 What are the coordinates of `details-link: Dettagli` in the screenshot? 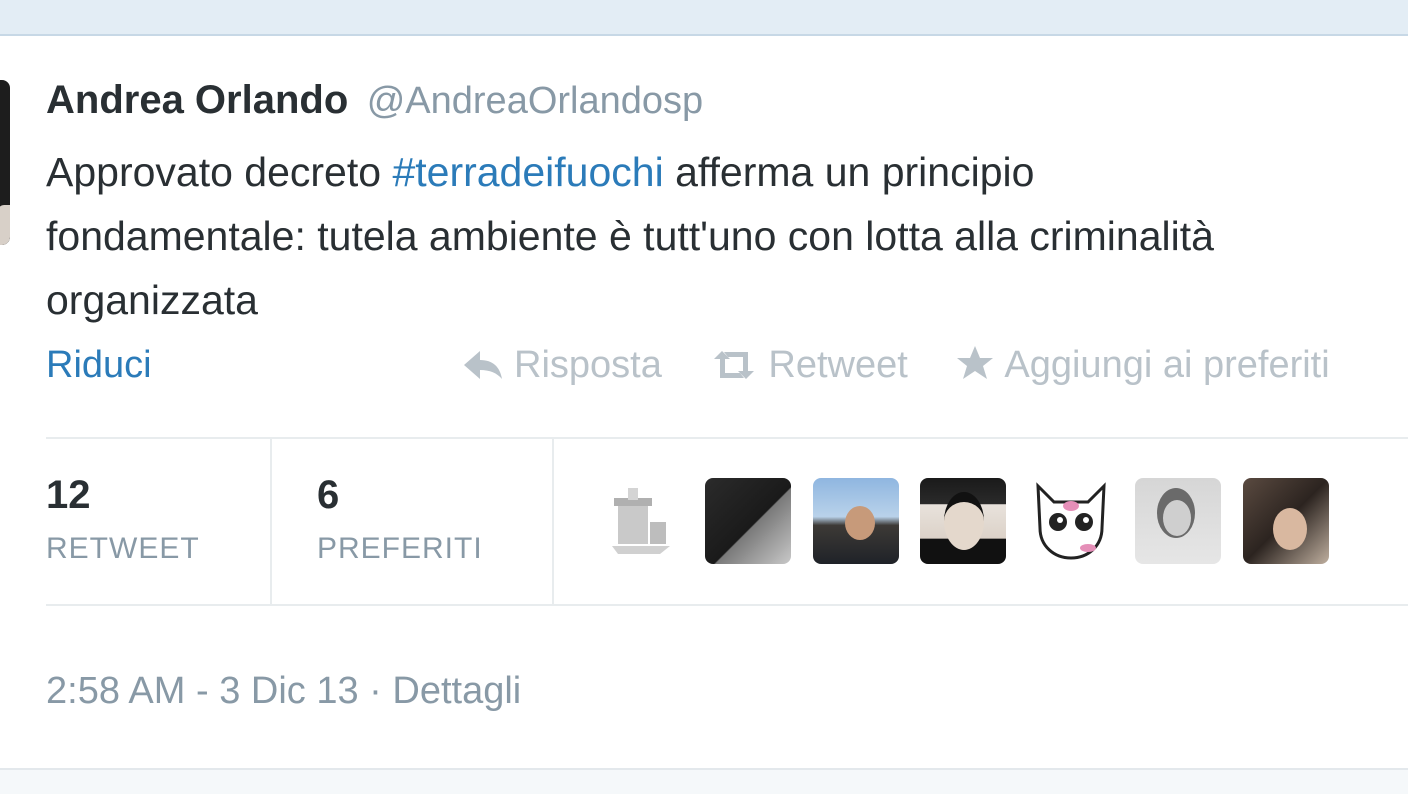 It's located at (456, 691).